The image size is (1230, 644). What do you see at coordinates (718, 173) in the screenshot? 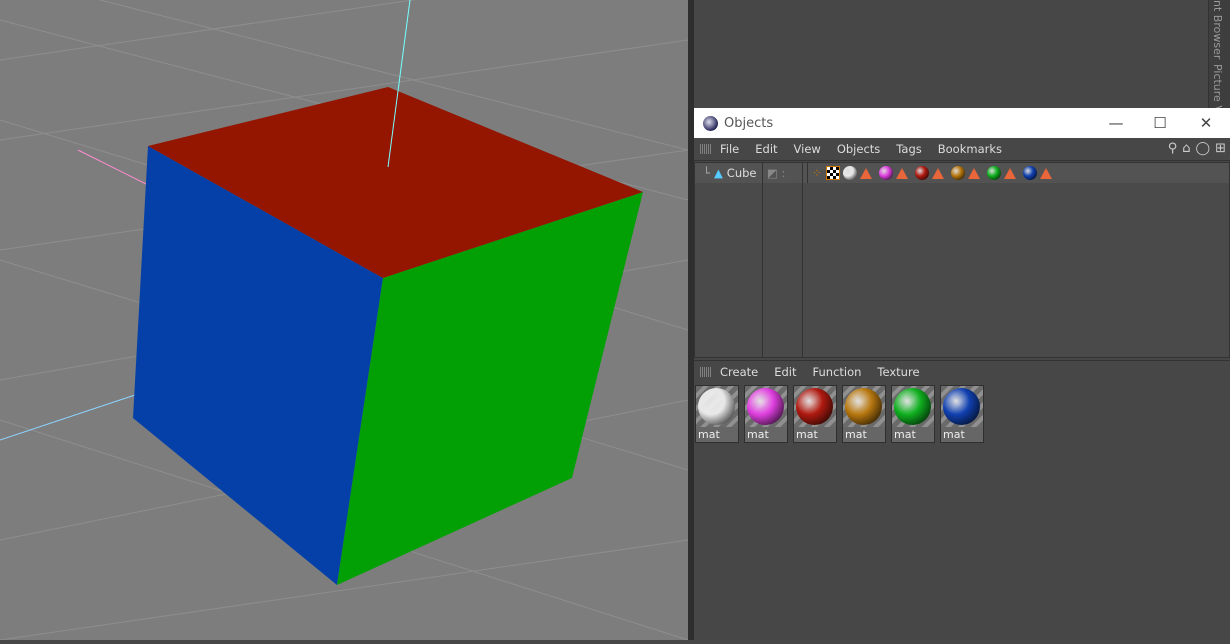
I see `cube-object-icon: ▲` at bounding box center [718, 173].